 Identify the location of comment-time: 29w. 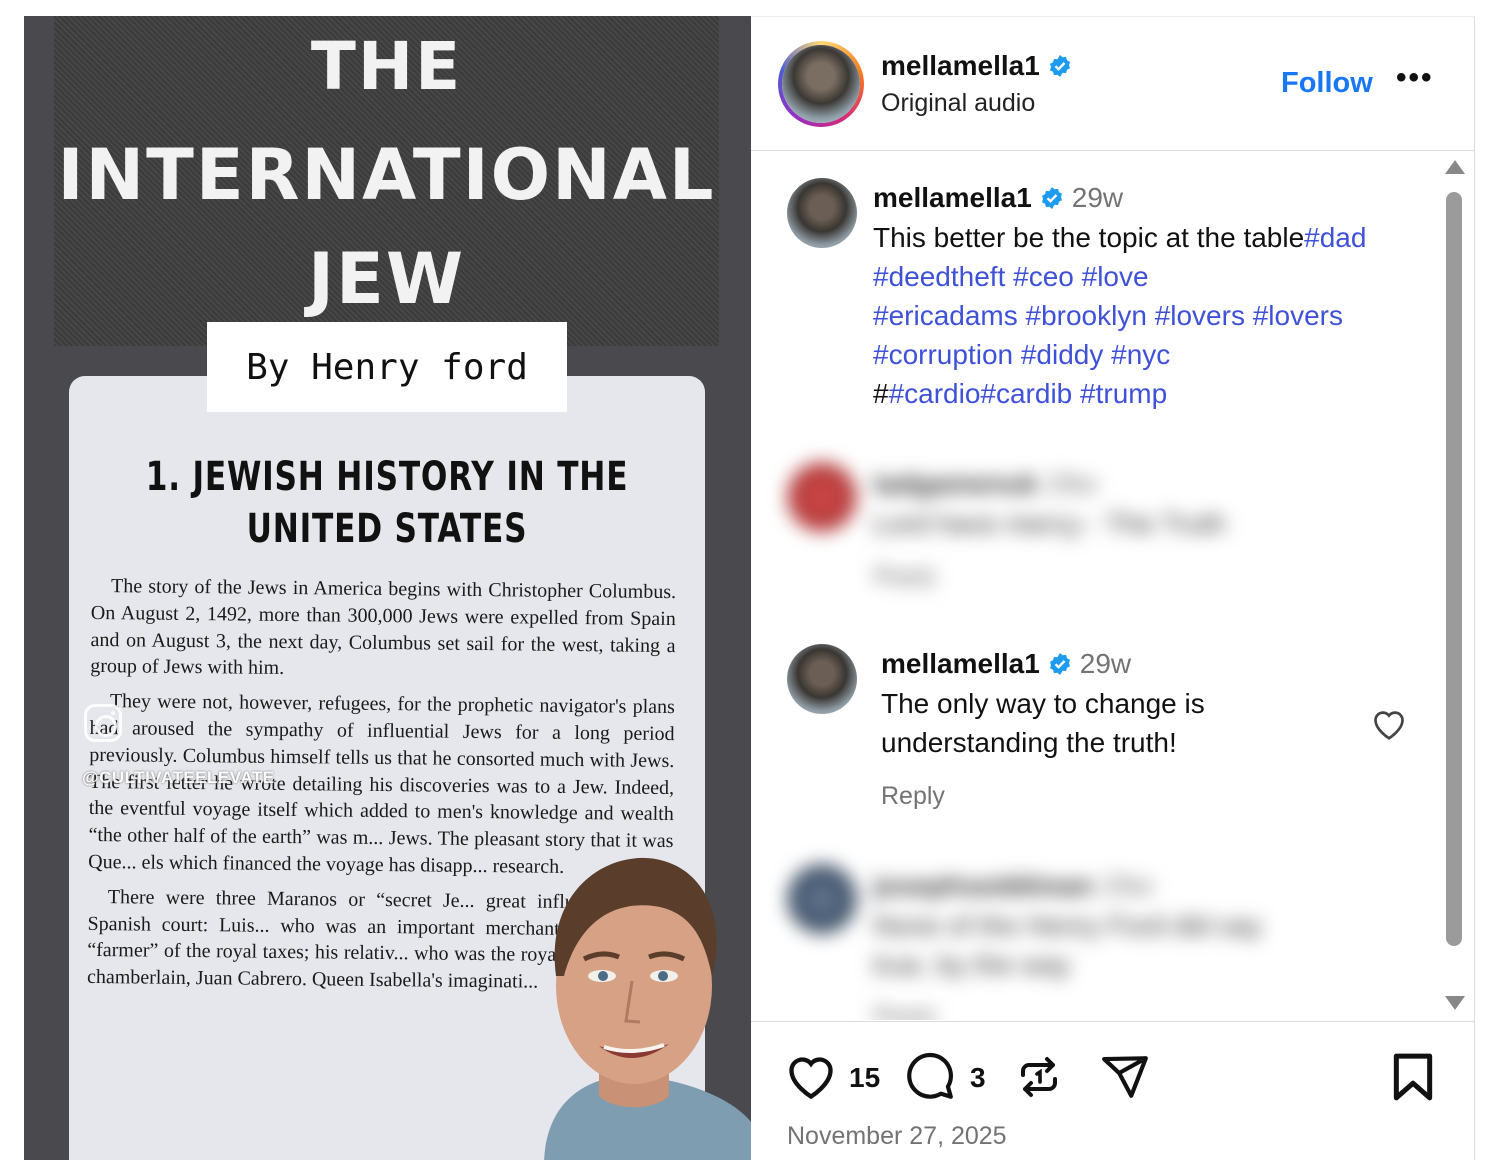
(1105, 663).